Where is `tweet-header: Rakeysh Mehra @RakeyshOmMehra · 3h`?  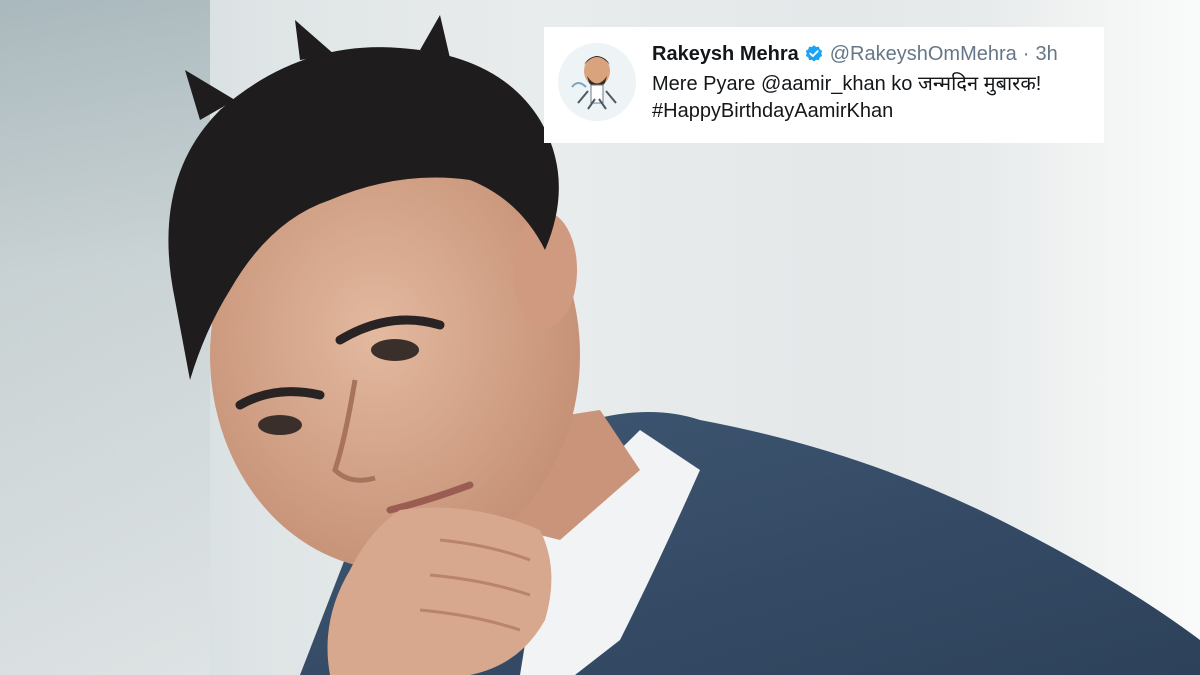
tweet-header: Rakeysh Mehra @RakeyshOmMehra · 3h is located at coordinates (870, 54).